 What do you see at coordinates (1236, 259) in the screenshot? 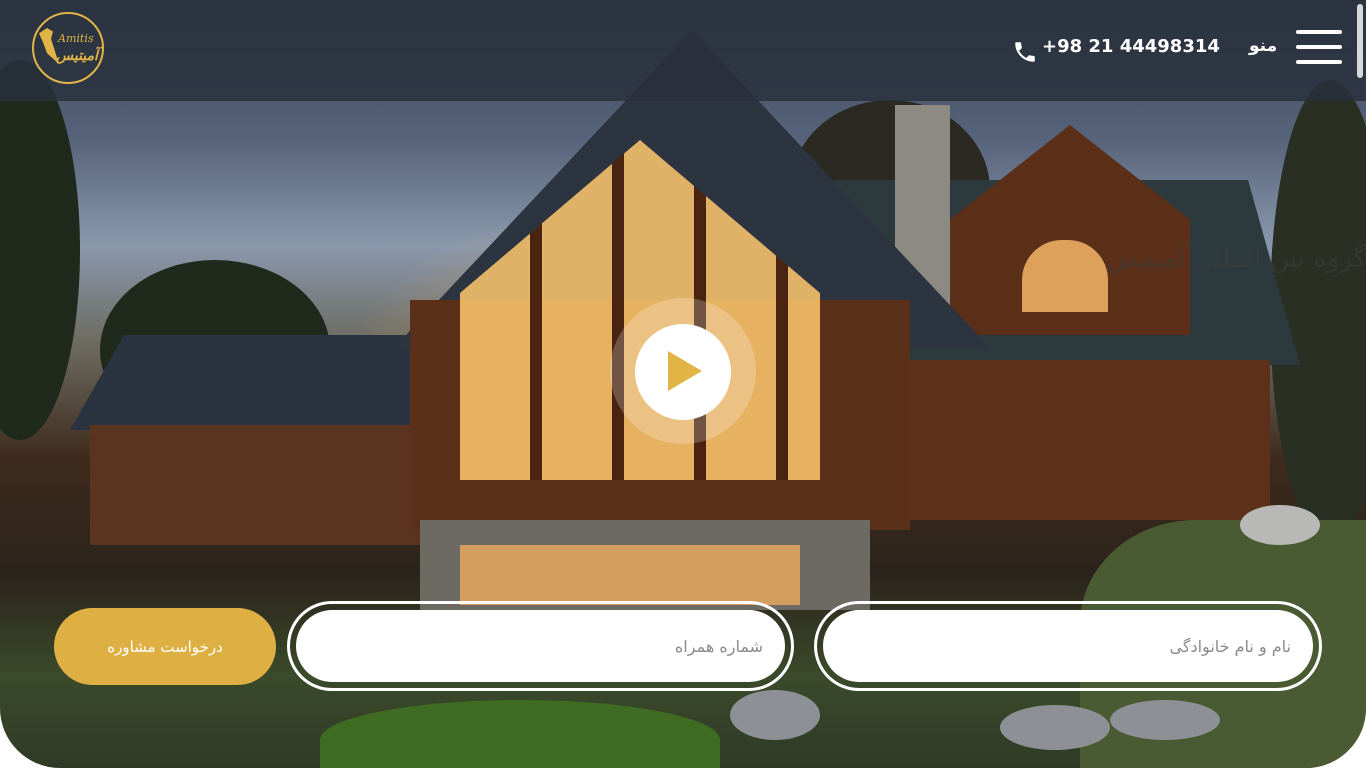
I see `hero-headline: گروه بین المللی آمیتیس` at bounding box center [1236, 259].